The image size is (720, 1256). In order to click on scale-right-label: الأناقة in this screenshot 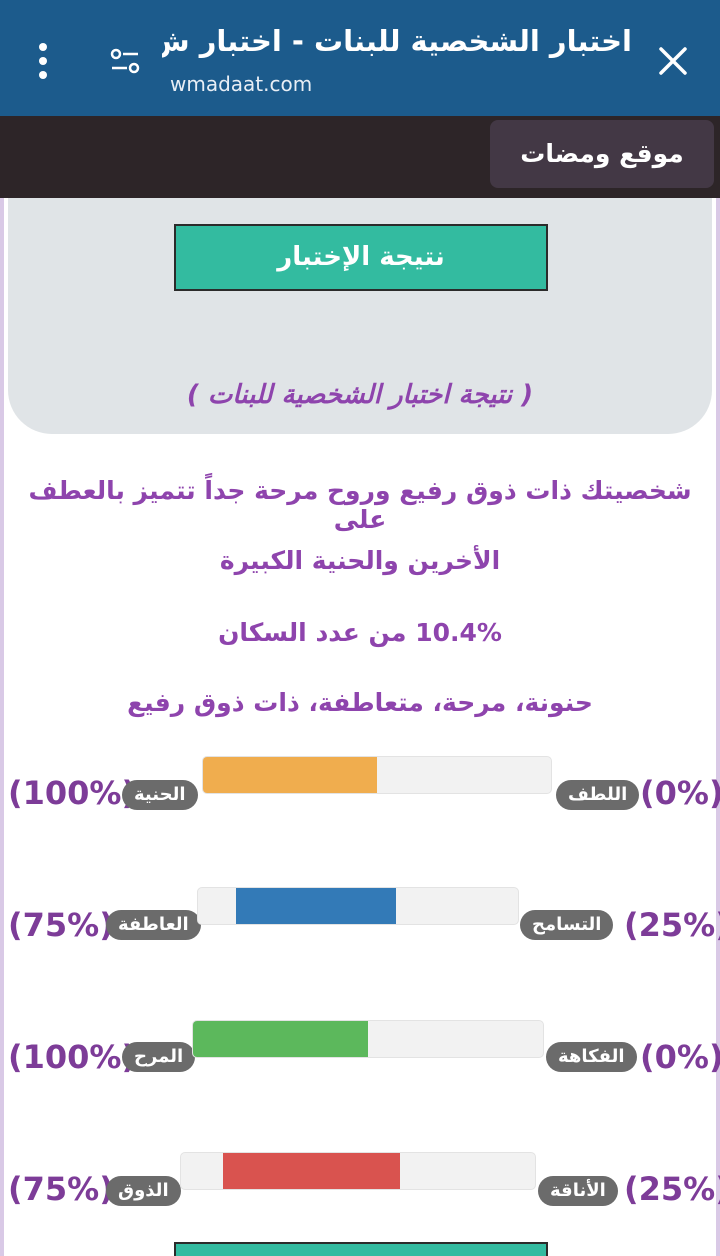, I will do `click(578, 1191)`.